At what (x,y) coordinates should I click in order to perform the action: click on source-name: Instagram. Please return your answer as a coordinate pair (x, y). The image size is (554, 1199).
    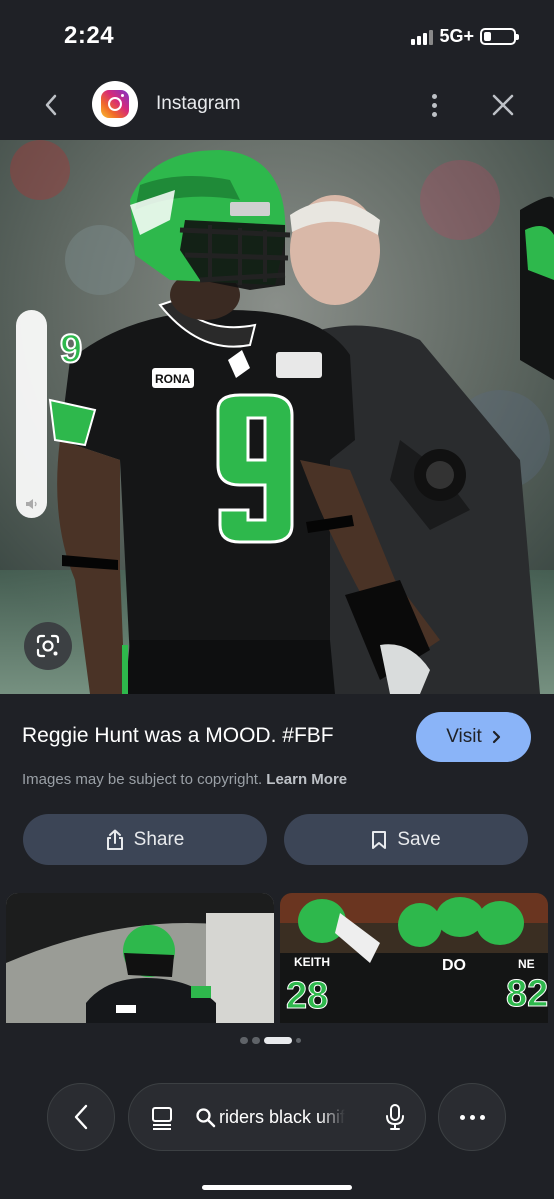
    Looking at the image, I should click on (198, 104).